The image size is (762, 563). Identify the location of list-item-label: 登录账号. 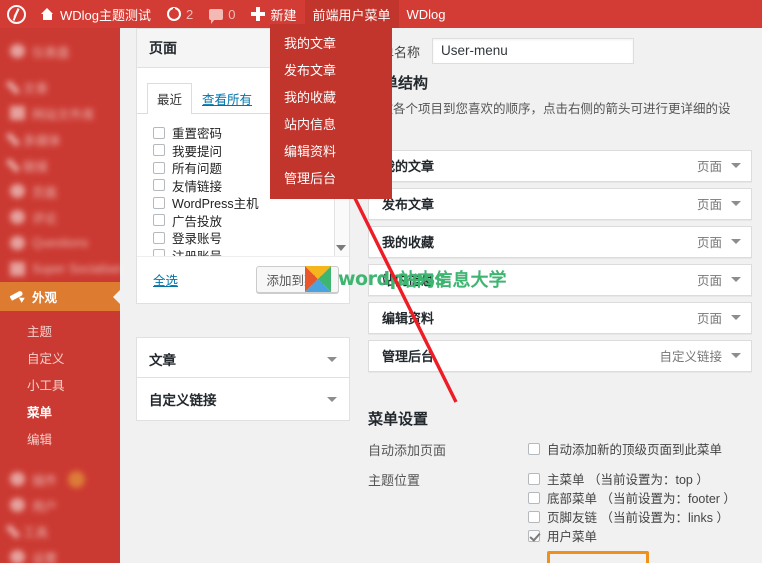
(197, 239).